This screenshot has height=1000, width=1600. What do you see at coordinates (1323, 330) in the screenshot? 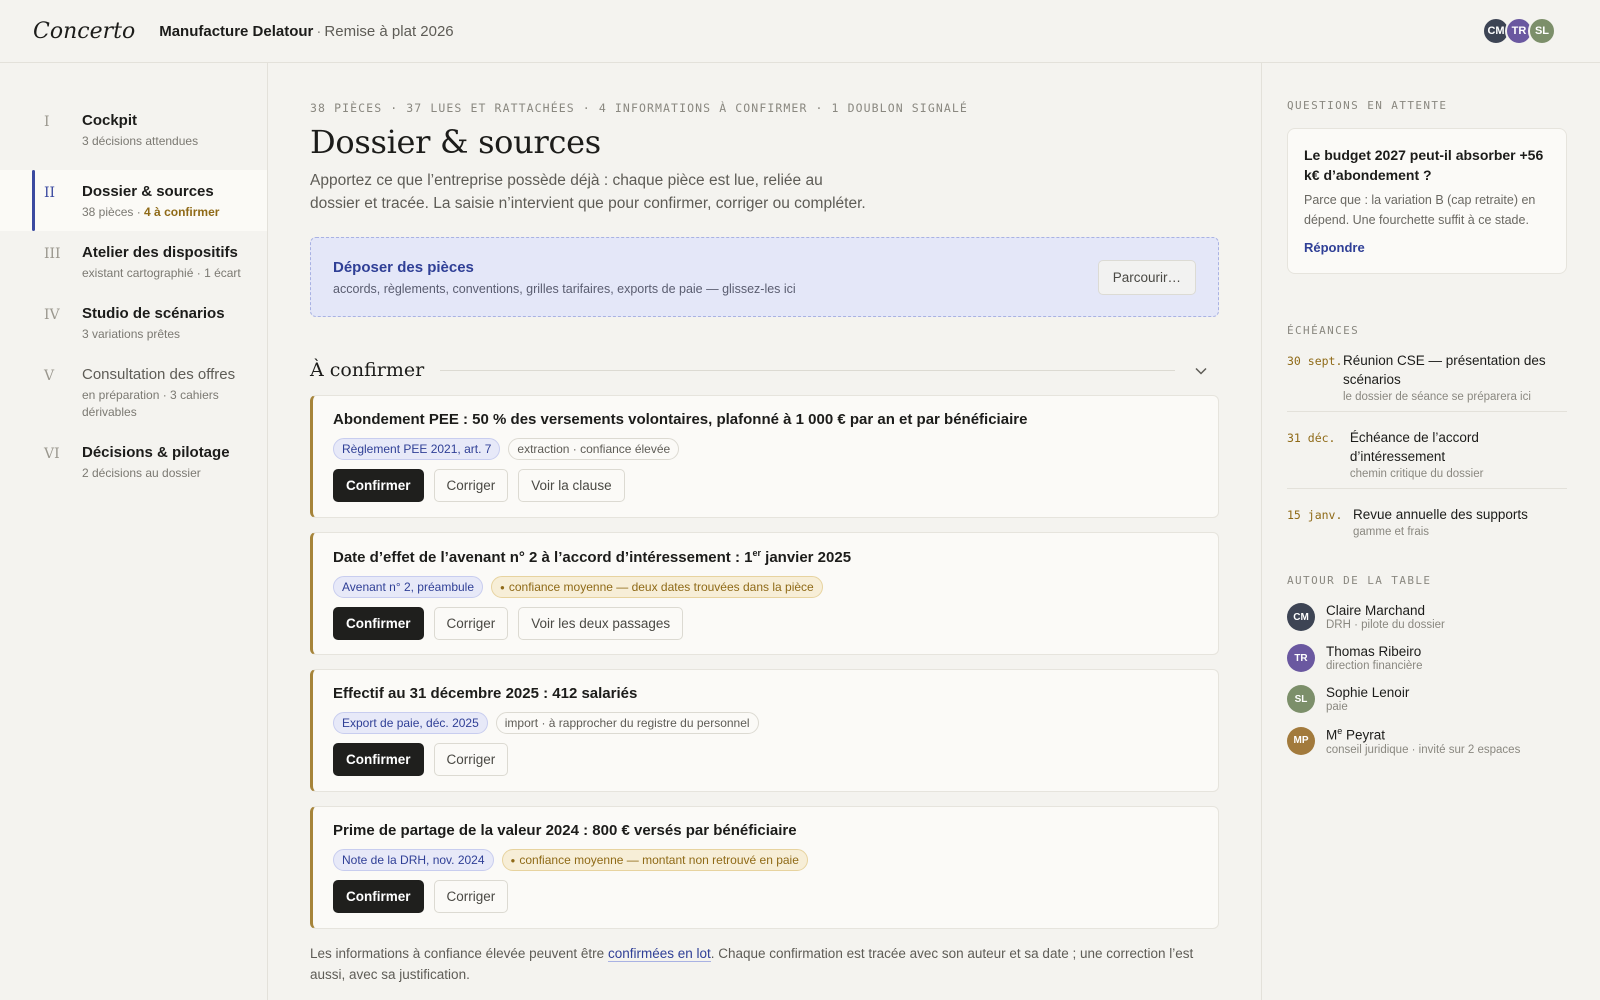
I see `deadlines-heading: ÉCHÉANCES` at bounding box center [1323, 330].